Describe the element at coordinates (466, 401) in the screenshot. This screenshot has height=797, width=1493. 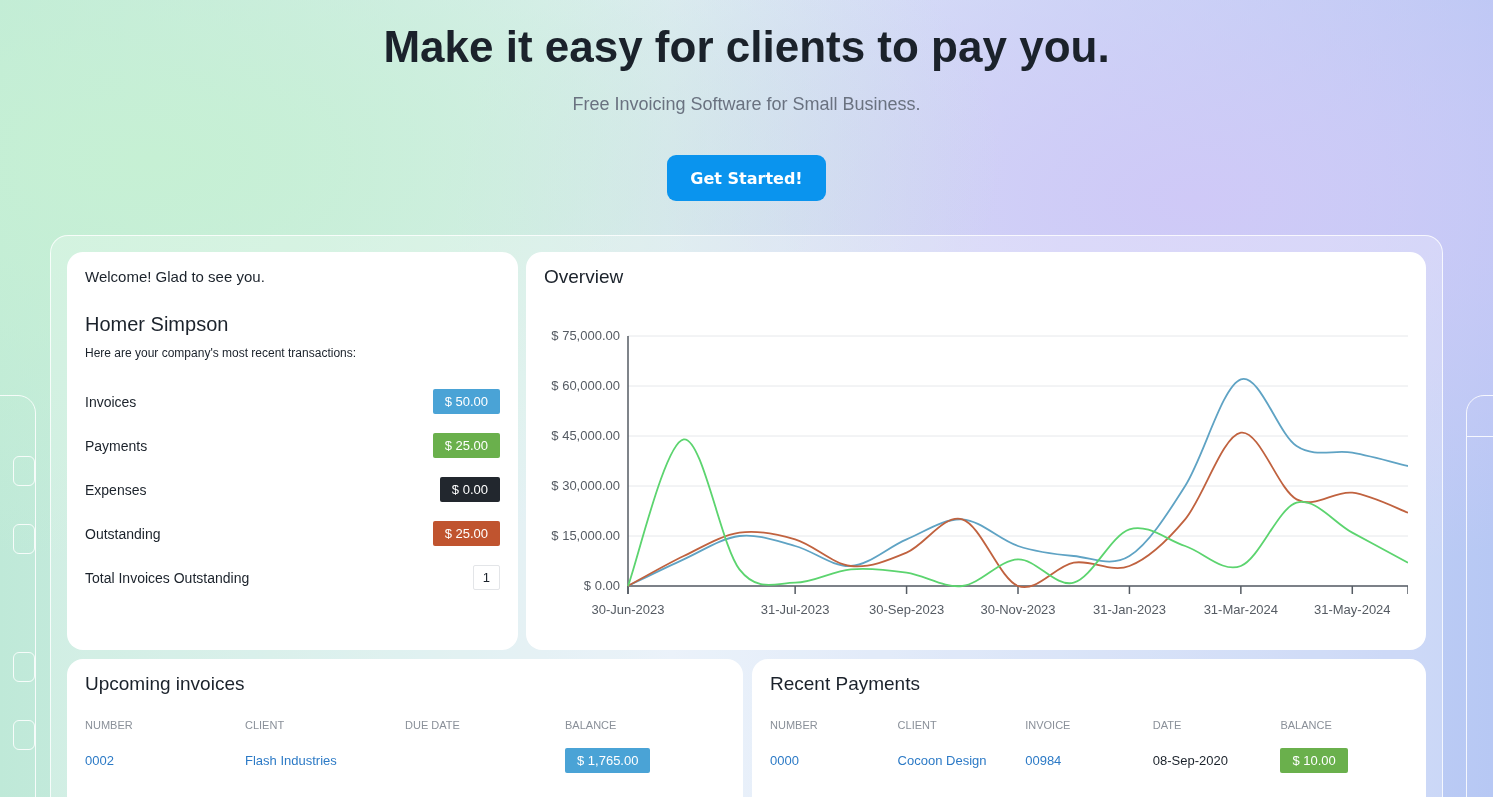
I see `amount-badge: $ 50.00` at that location.